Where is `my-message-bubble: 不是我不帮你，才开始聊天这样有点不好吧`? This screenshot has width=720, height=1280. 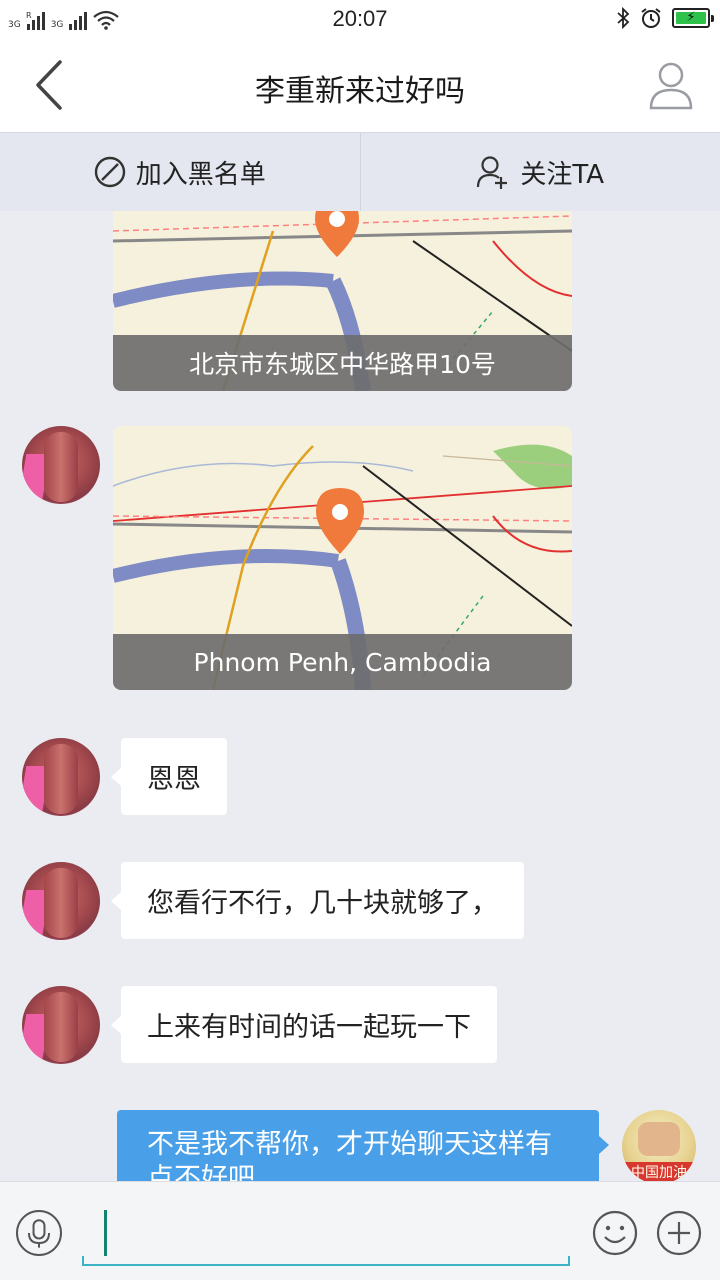
my-message-bubble: 不是我不帮你，才开始聊天这样有点不好吧 is located at coordinates (363, 1145).